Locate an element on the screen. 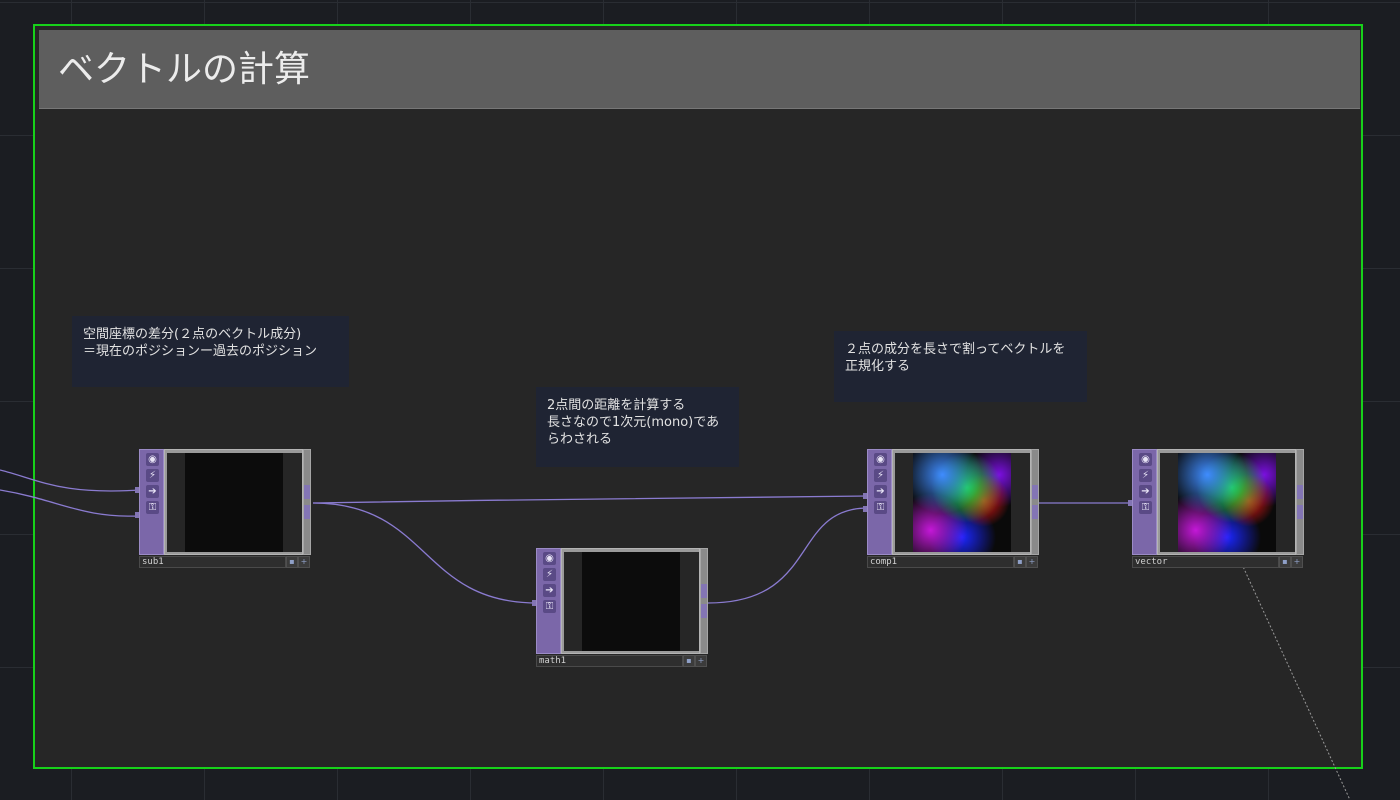 The width and height of the screenshot is (1400, 800). comment-spatial-difference: 空間座標の差分(２点のベクトル成分) ＝現在のポジションー過去のポジション is located at coordinates (210, 351).